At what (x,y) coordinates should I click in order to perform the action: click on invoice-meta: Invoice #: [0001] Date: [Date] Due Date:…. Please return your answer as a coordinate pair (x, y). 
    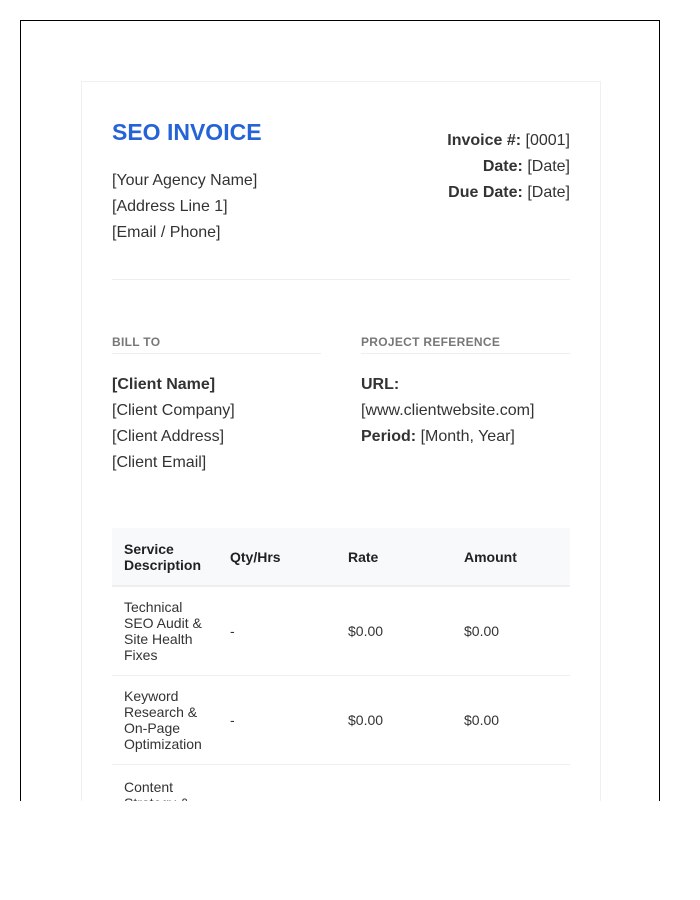
    Looking at the image, I should click on (508, 167).